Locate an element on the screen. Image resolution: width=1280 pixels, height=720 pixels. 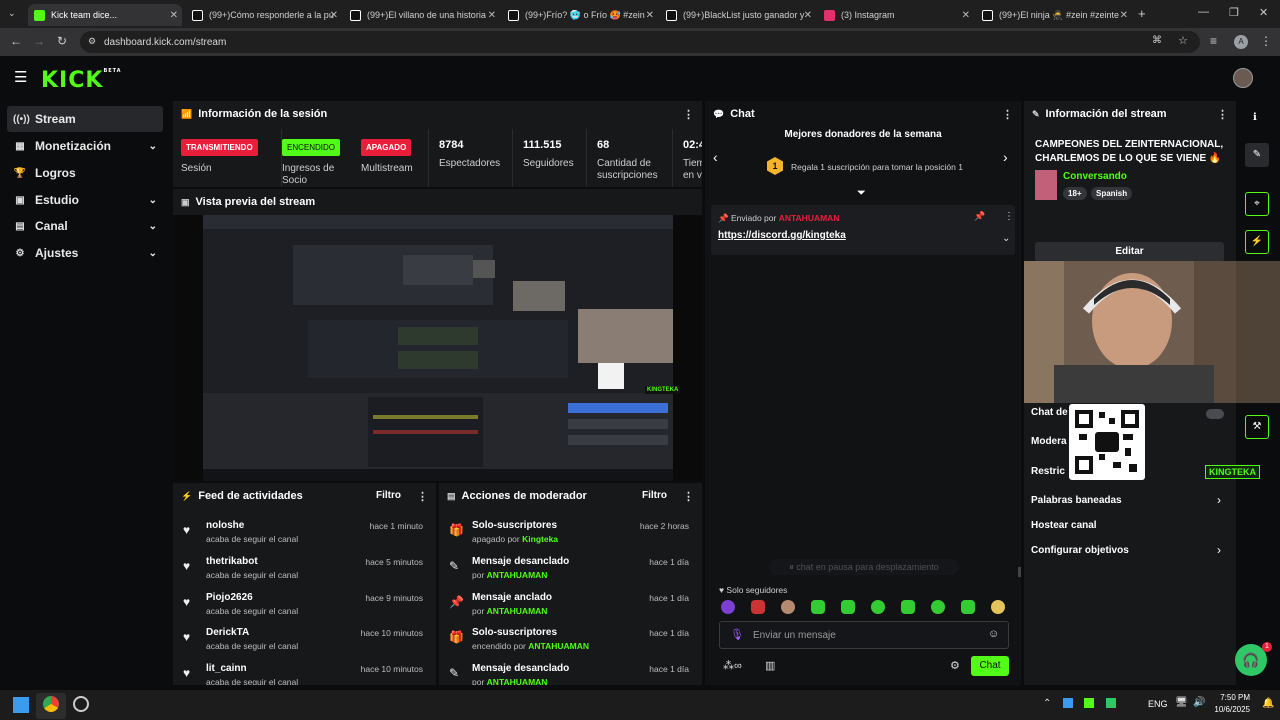
feed-username: noloshe is located at coordinates (225, 525).